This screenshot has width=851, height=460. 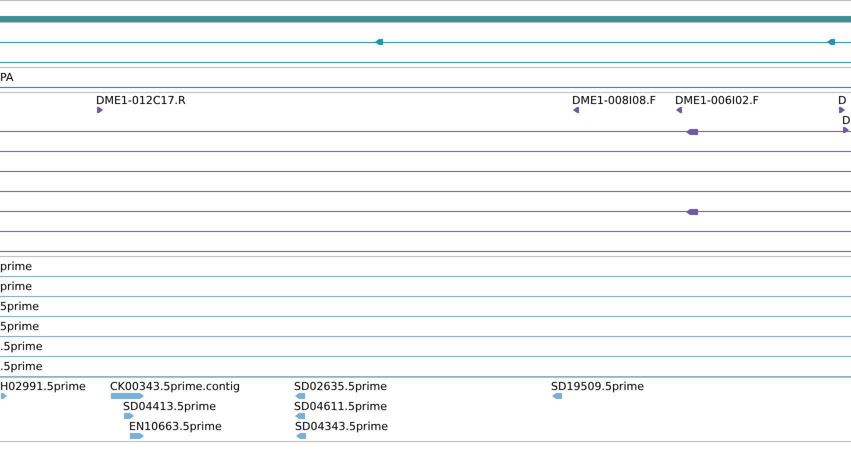 I want to click on feature-label: DME1-006I02.F, so click(x=717, y=100).